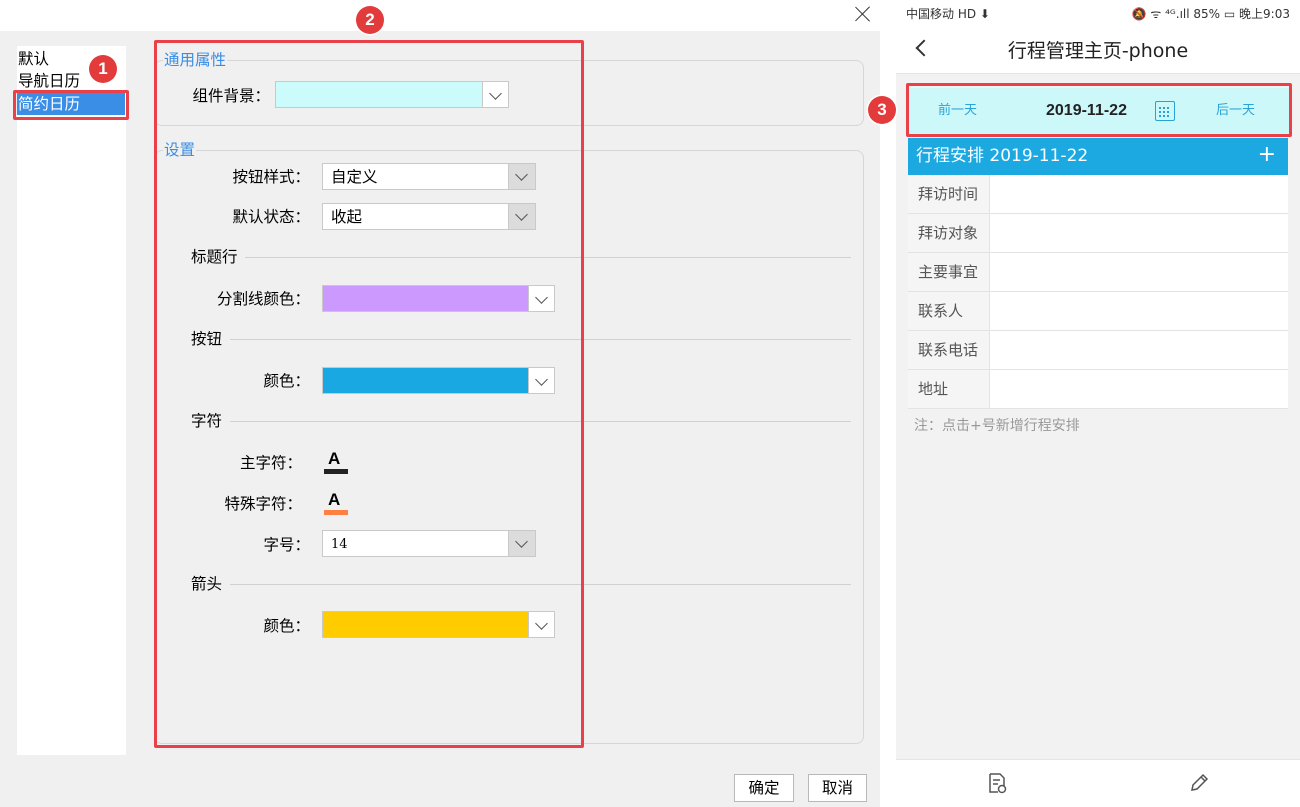 This screenshot has width=1300, height=807. Describe the element at coordinates (270, 463) in the screenshot. I see `main-char-label: 主字符：` at that location.